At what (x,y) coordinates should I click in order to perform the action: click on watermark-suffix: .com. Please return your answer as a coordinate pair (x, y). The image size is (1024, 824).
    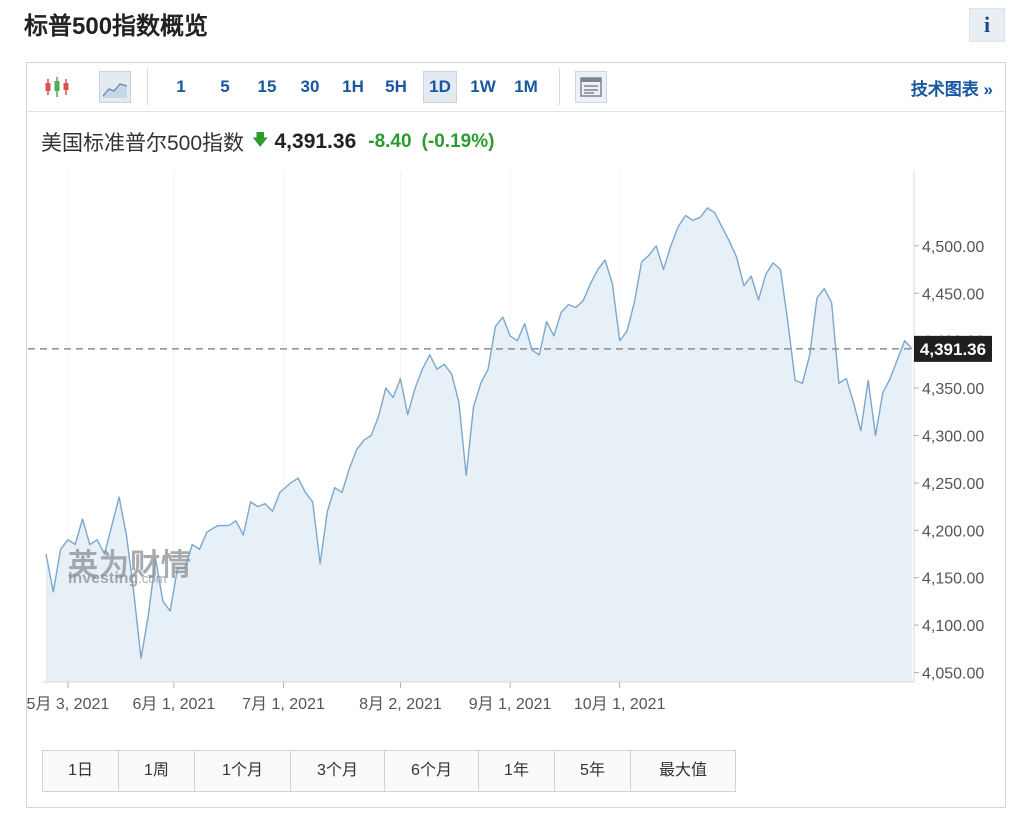
    Looking at the image, I should click on (152, 578).